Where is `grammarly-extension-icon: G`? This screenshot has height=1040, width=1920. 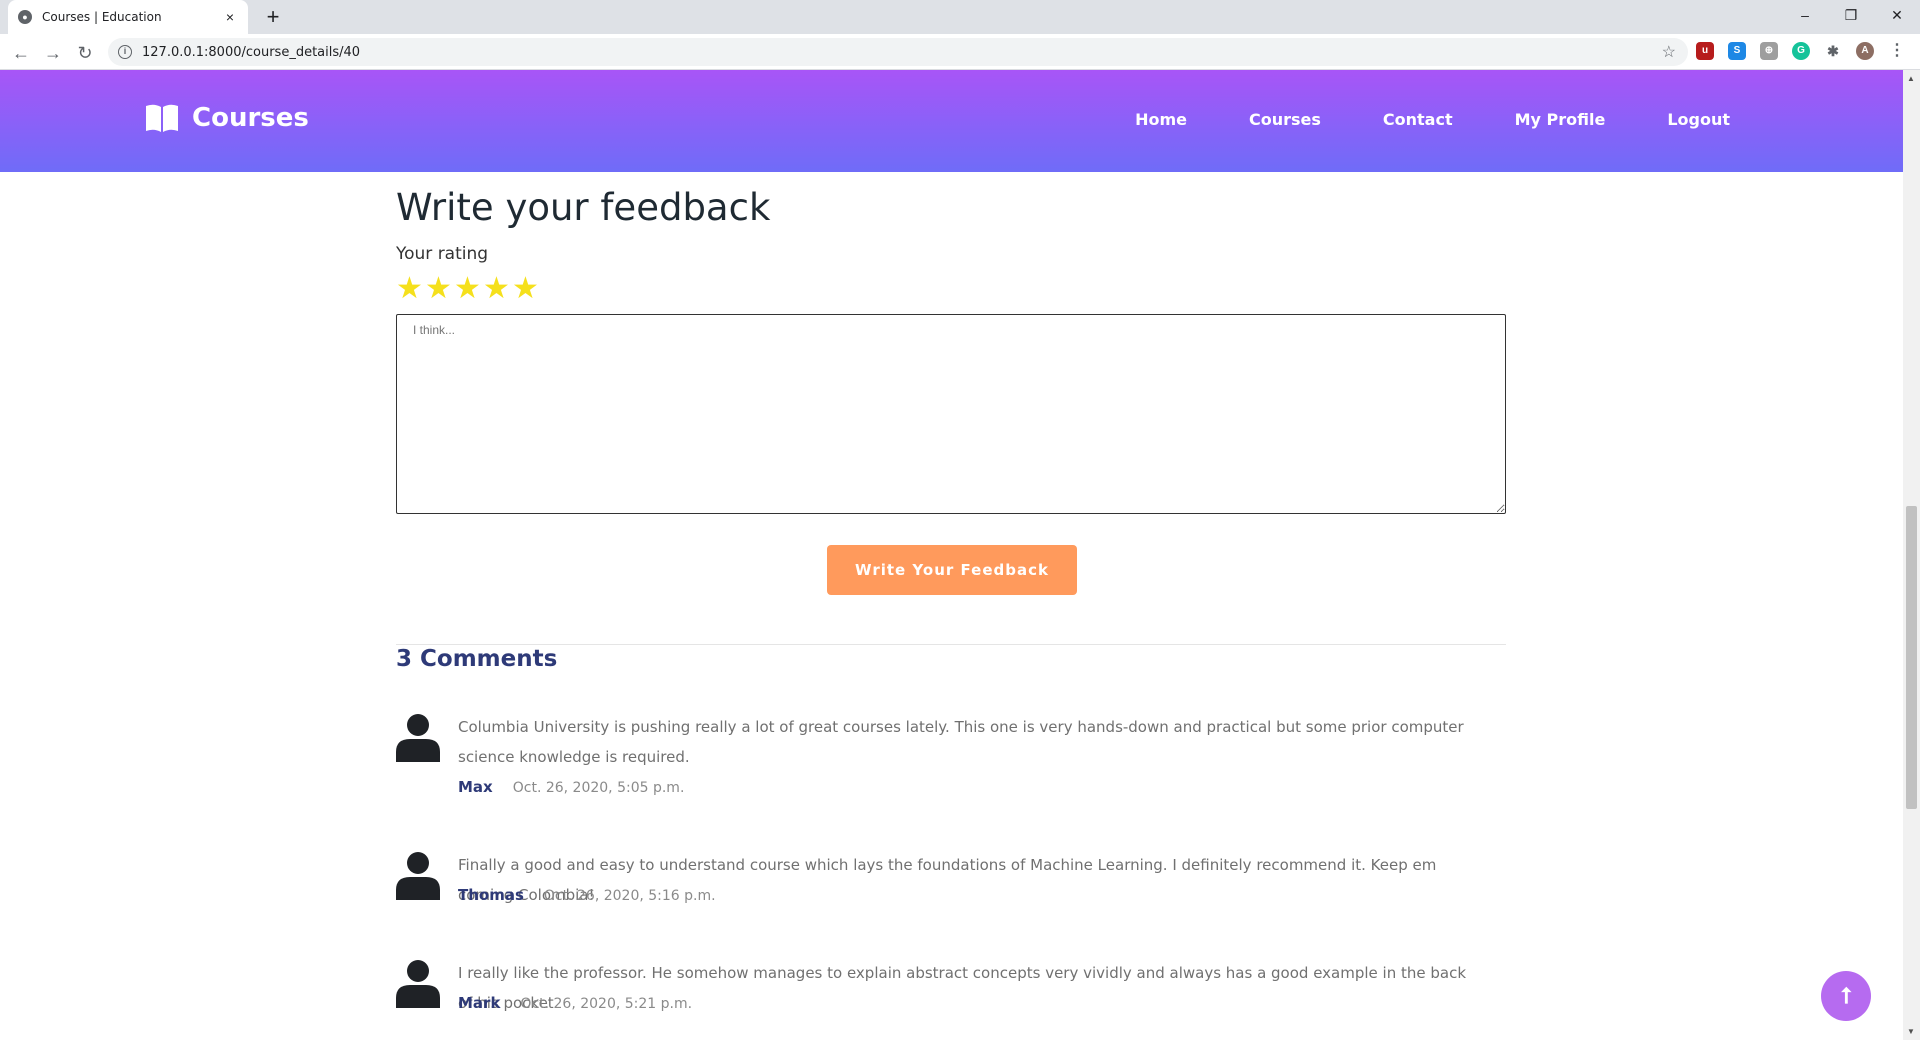 grammarly-extension-icon: G is located at coordinates (1801, 51).